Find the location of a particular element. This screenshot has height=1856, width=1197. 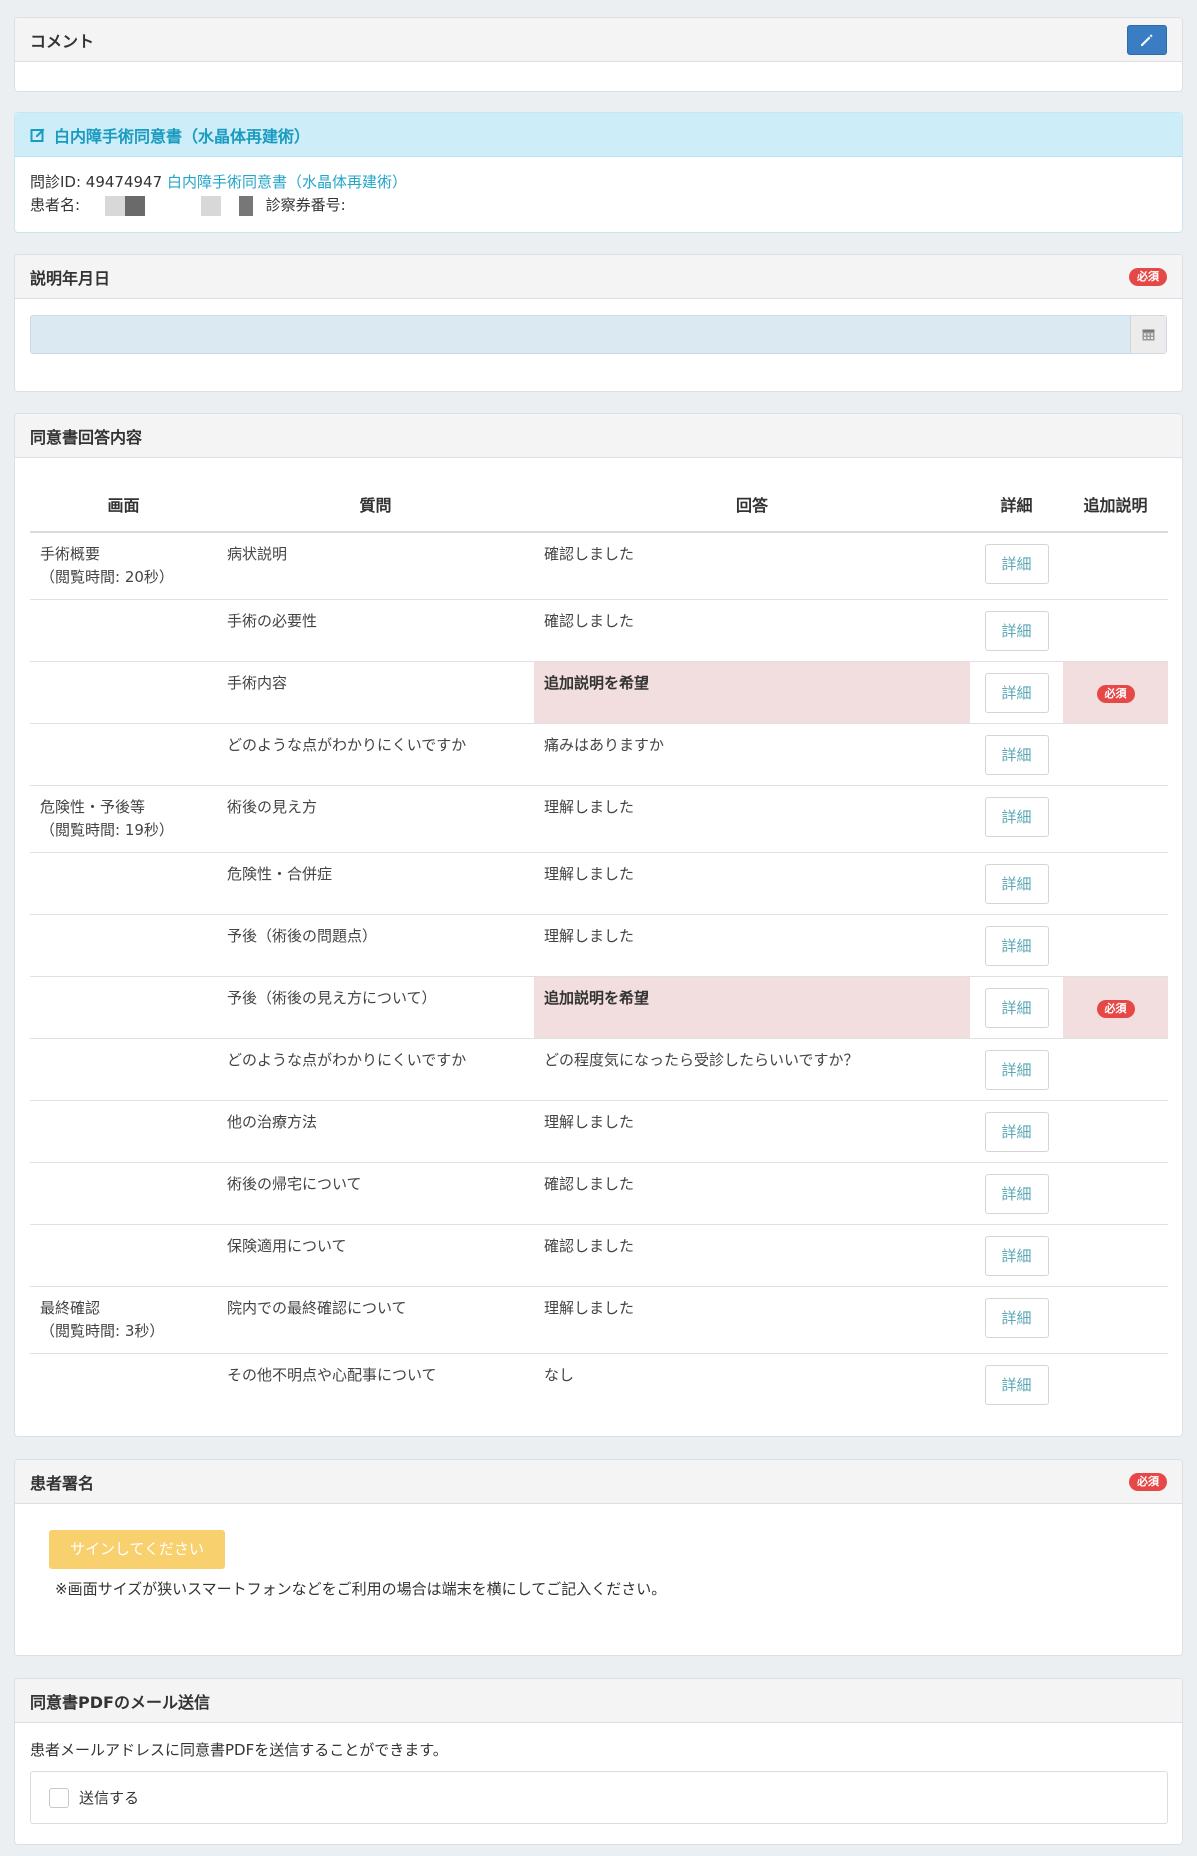

col-question: 質問 is located at coordinates (375, 504).